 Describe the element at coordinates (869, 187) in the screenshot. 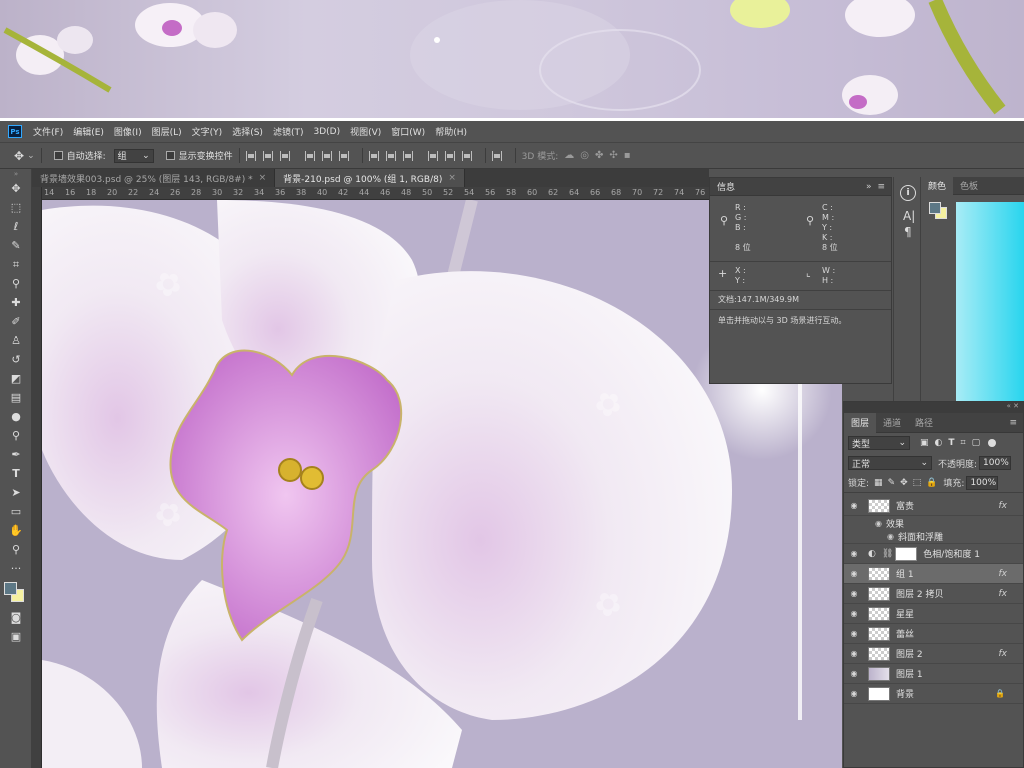

I see `panel-collapse-icon: »` at that location.